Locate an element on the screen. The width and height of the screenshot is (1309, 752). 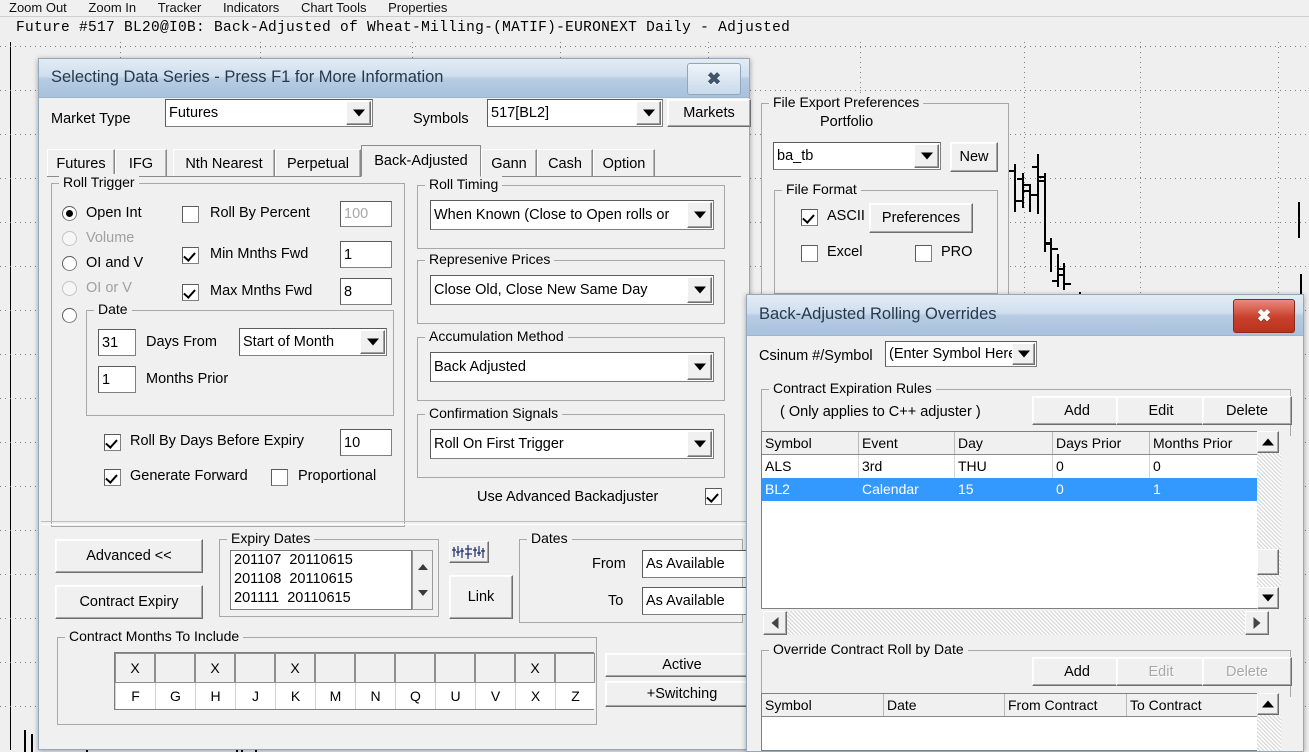
advanced-button: Advanced << is located at coordinates (129, 556).